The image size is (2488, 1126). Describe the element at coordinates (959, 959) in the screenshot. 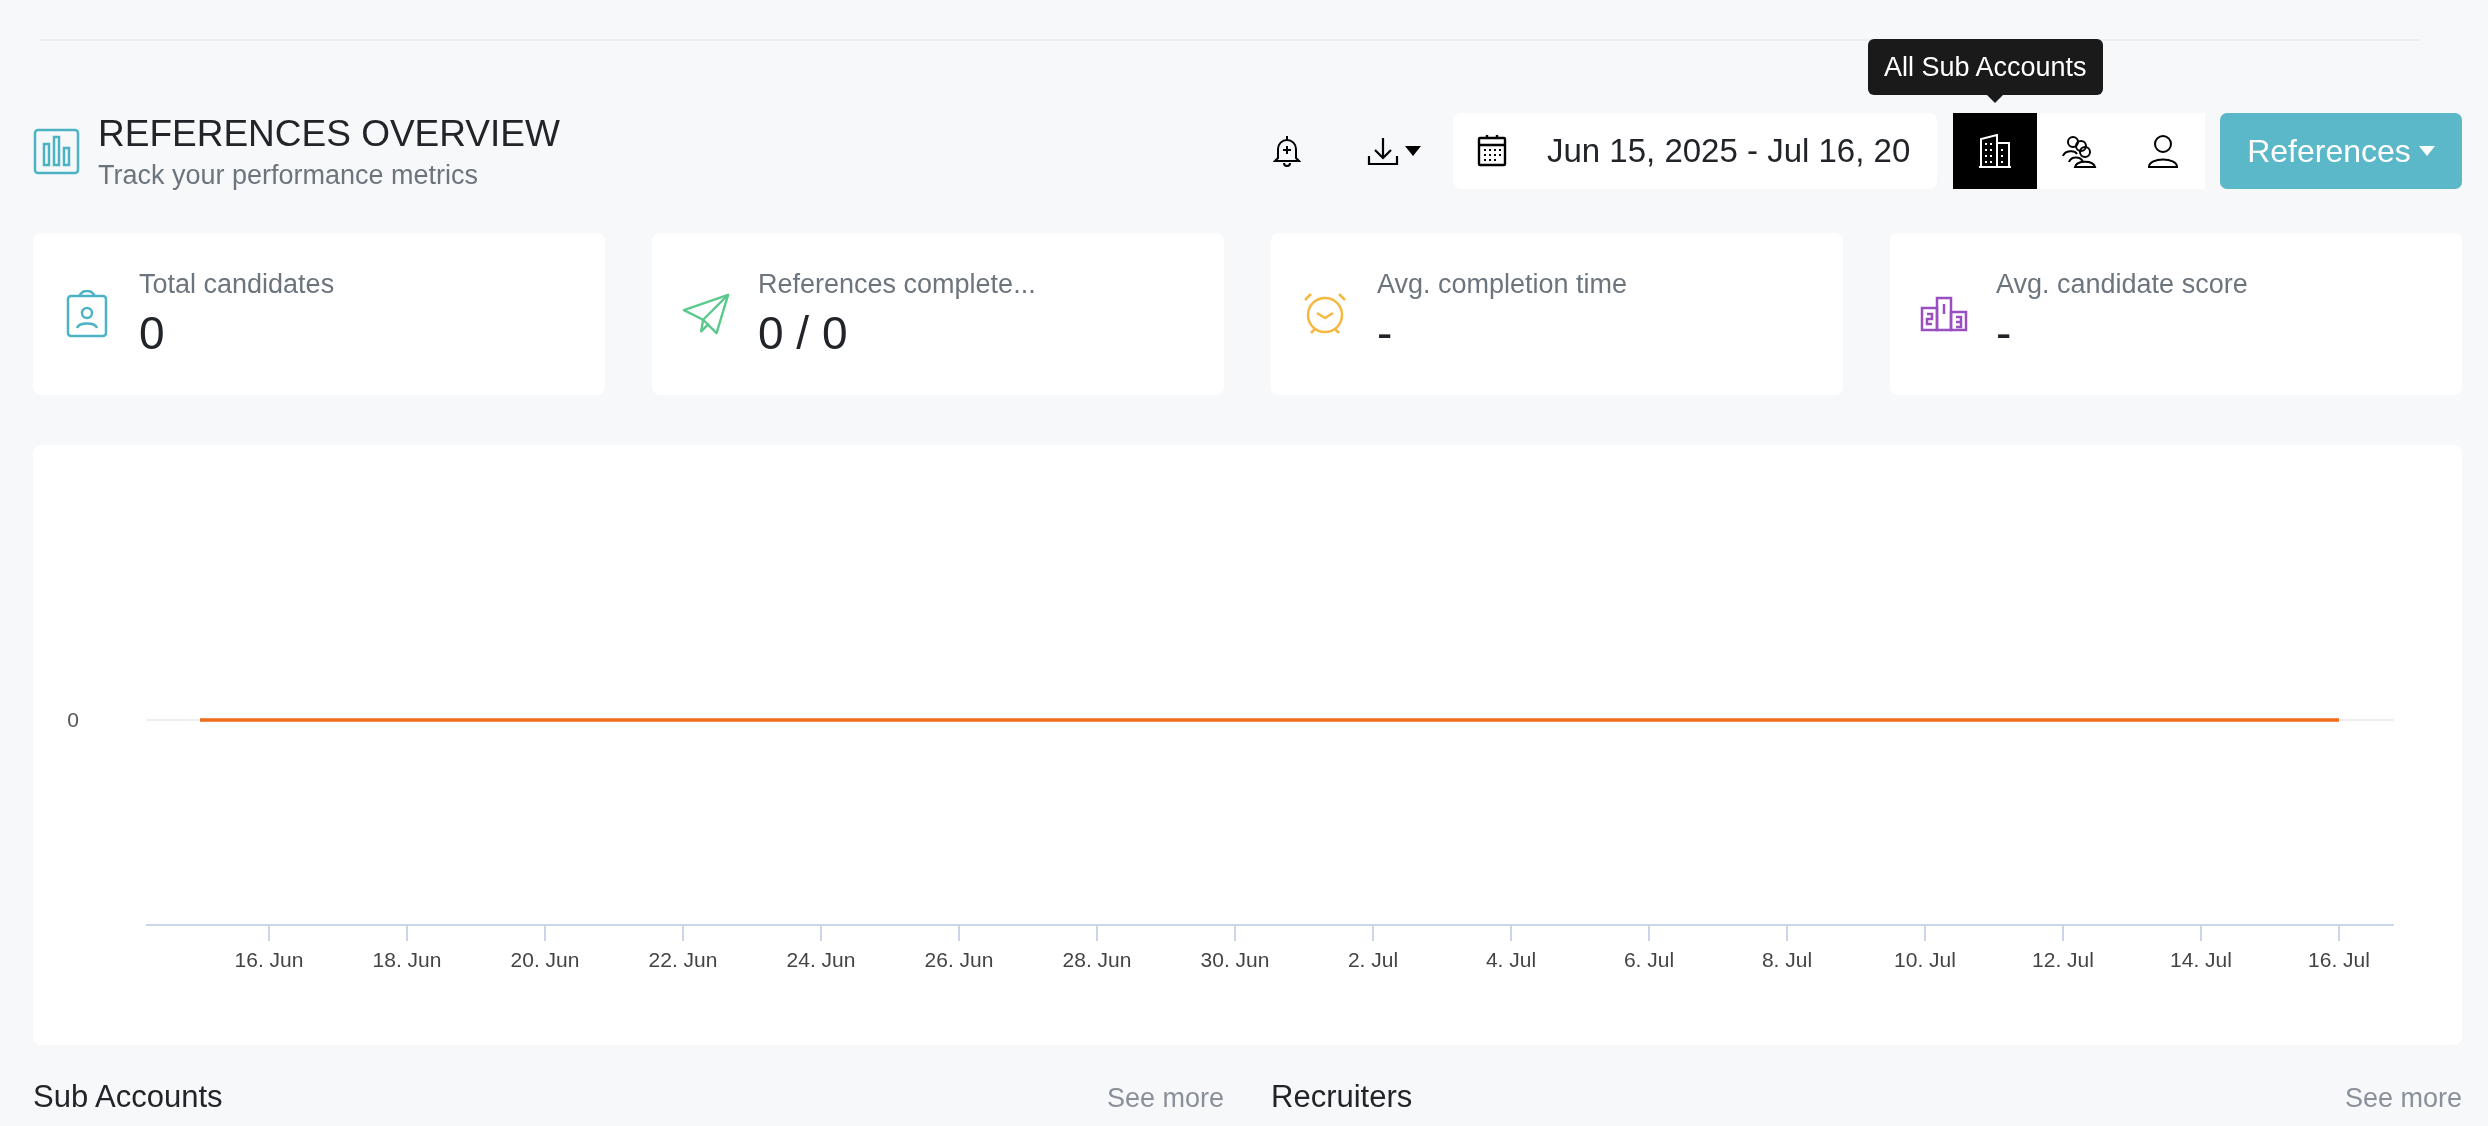

I see `axis-label: 26. Jun` at that location.